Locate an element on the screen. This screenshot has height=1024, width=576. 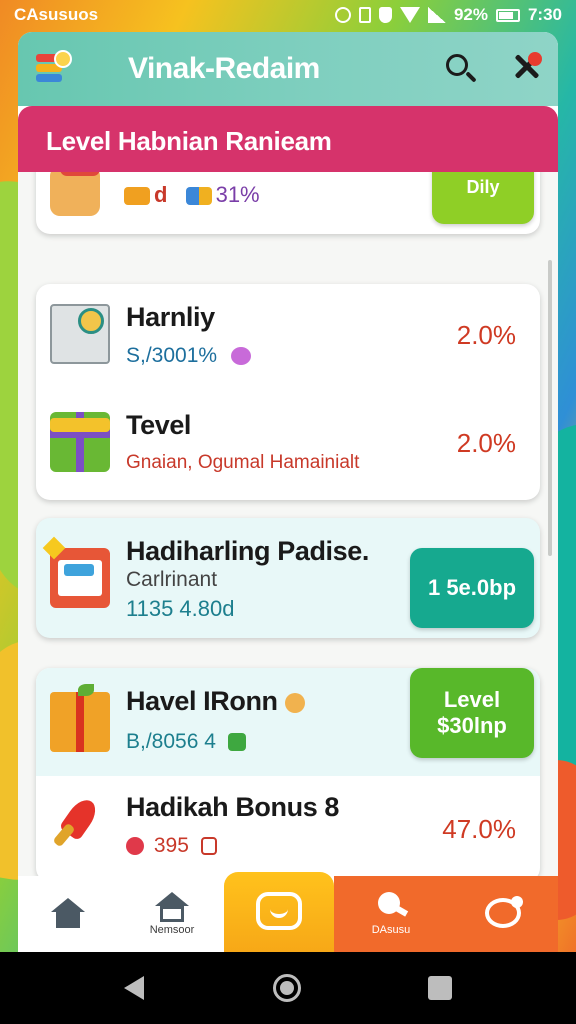
system-navigation-bar is located at coordinates (288, 988).